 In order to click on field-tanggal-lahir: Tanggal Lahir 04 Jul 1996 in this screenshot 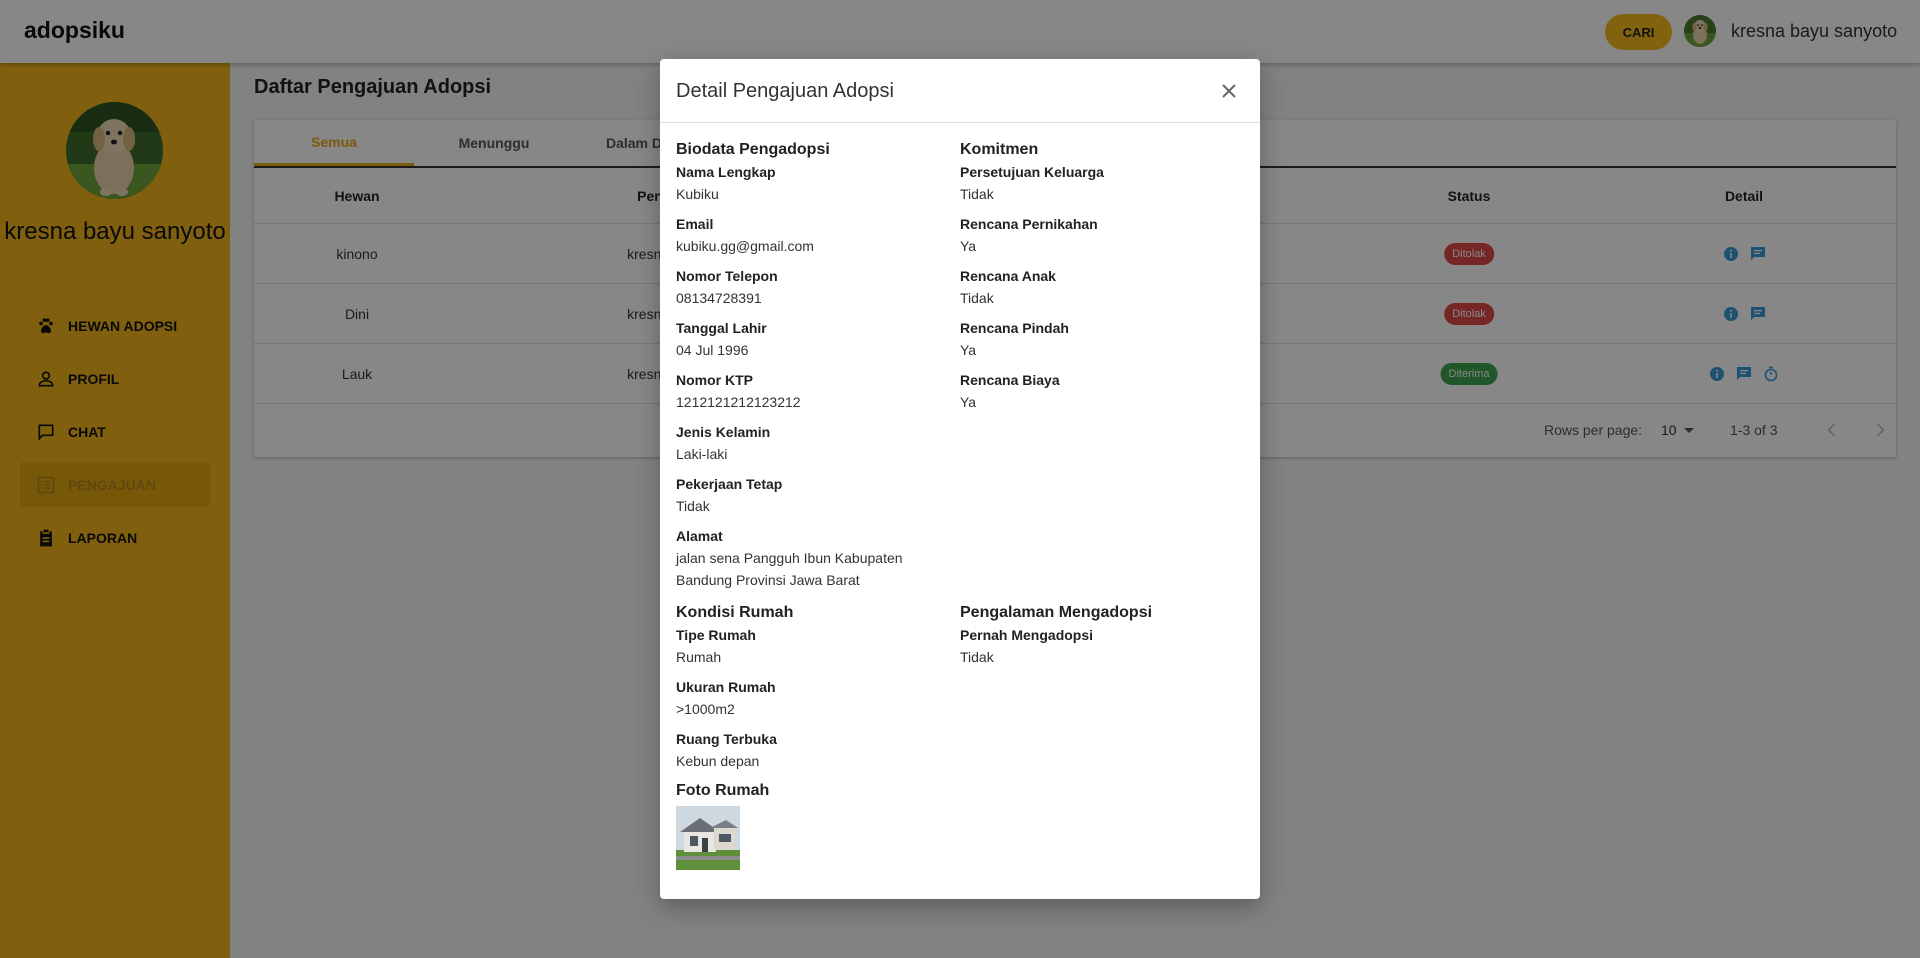, I will do `click(818, 339)`.